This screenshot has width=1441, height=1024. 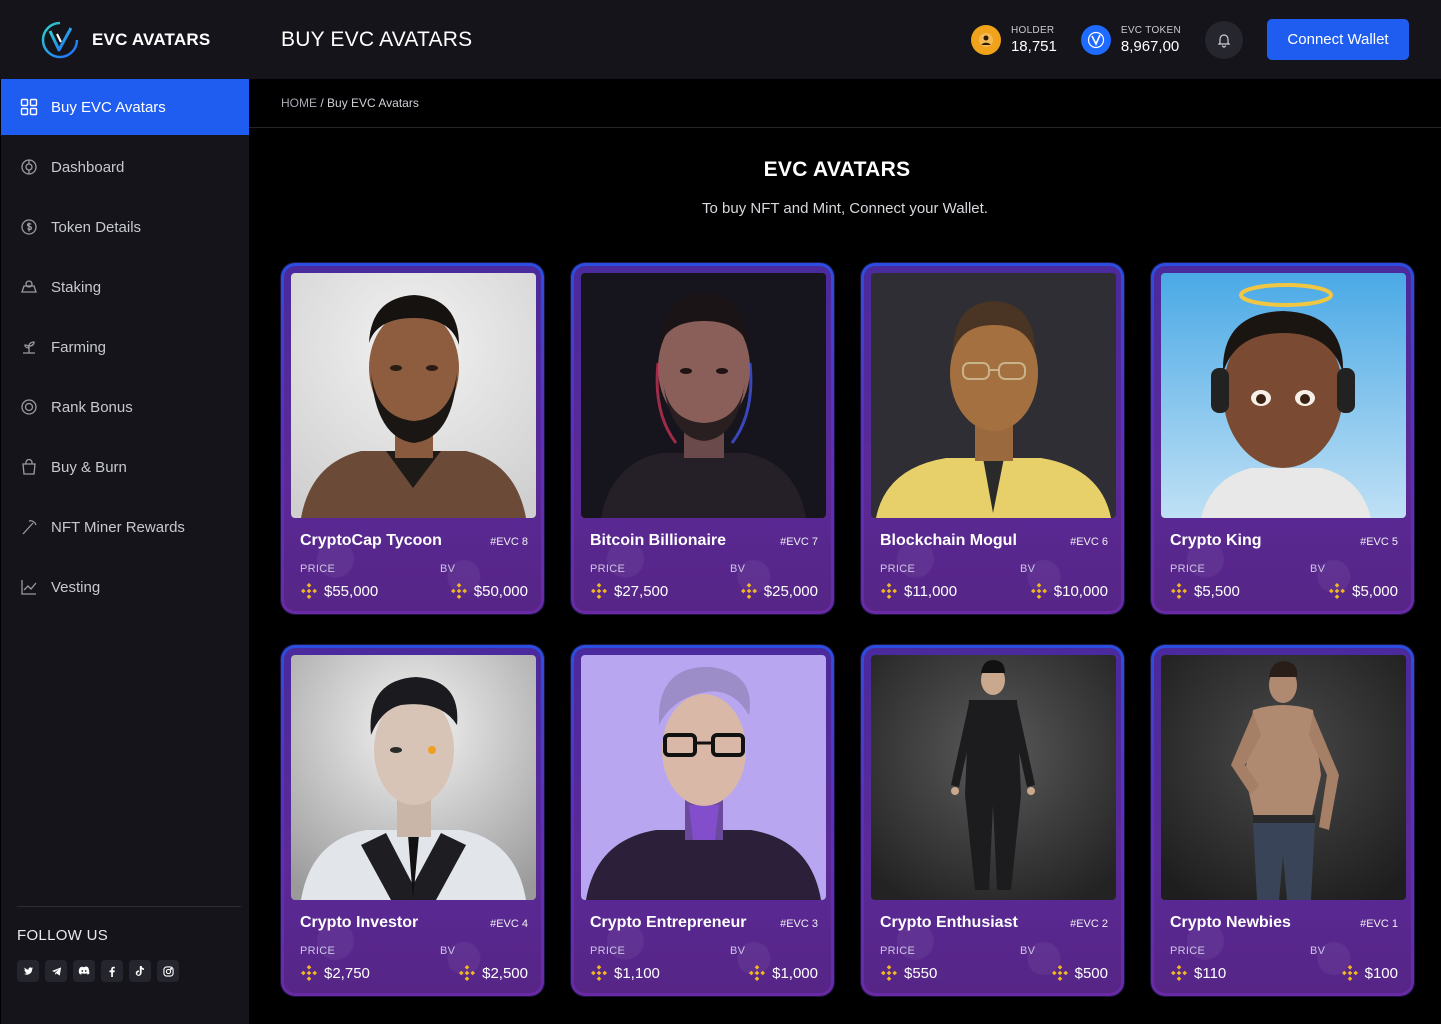 I want to click on bv-value: $5,000, so click(x=1363, y=591).